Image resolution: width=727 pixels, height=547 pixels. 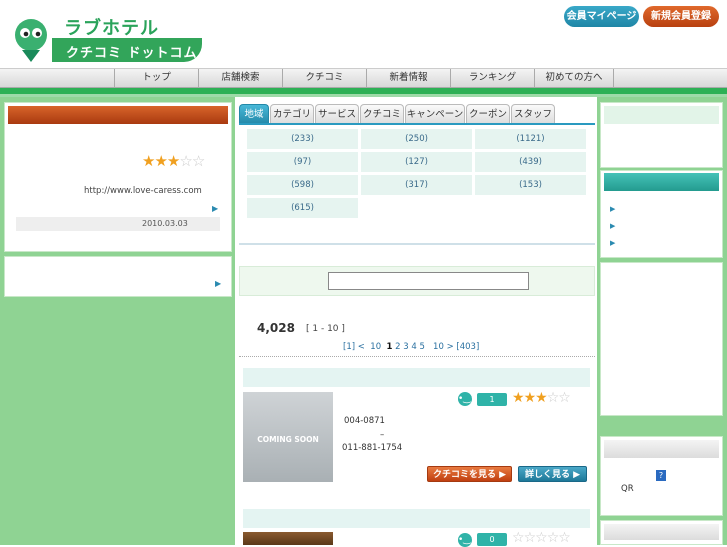 I want to click on page-link: 2, so click(x=397, y=347).